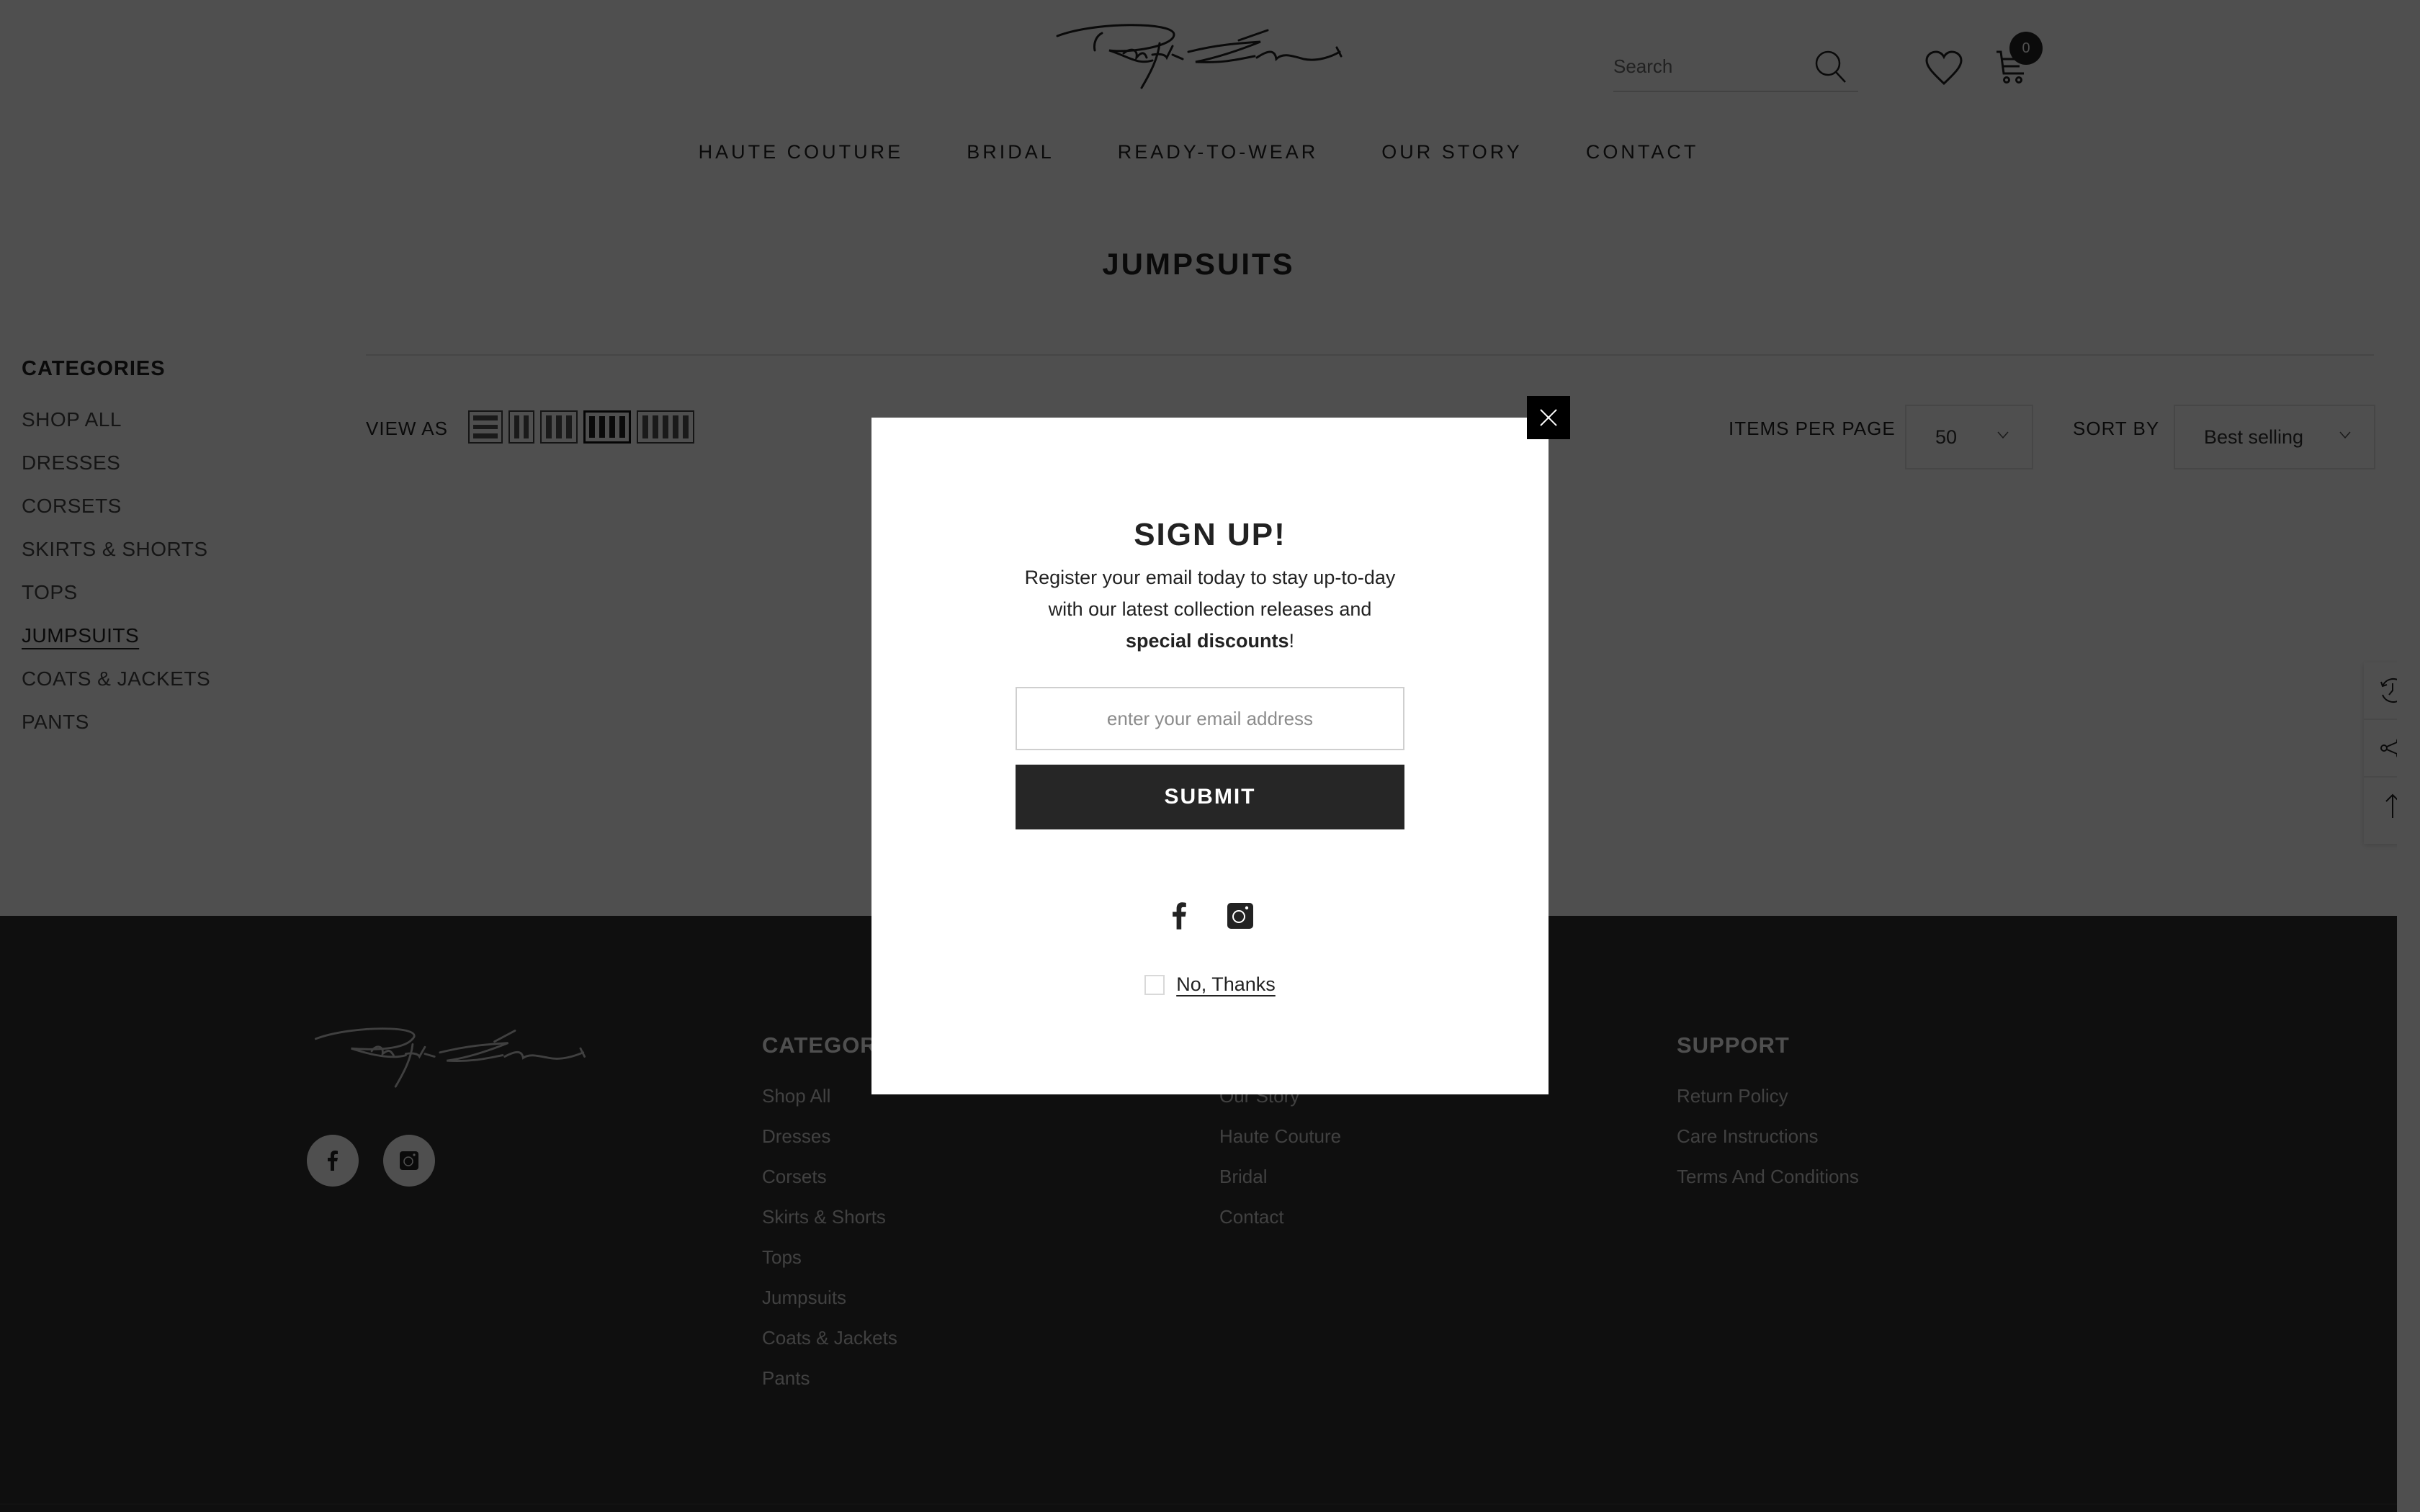 The width and height of the screenshot is (2420, 1512). I want to click on no-thanks-checkbox, so click(1154, 984).